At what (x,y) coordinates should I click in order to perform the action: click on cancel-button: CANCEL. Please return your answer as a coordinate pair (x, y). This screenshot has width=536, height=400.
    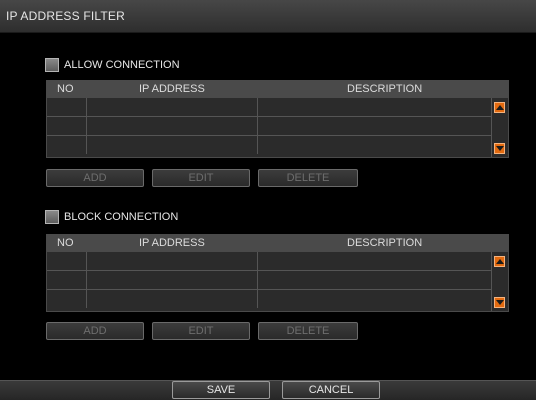
    Looking at the image, I should click on (331, 390).